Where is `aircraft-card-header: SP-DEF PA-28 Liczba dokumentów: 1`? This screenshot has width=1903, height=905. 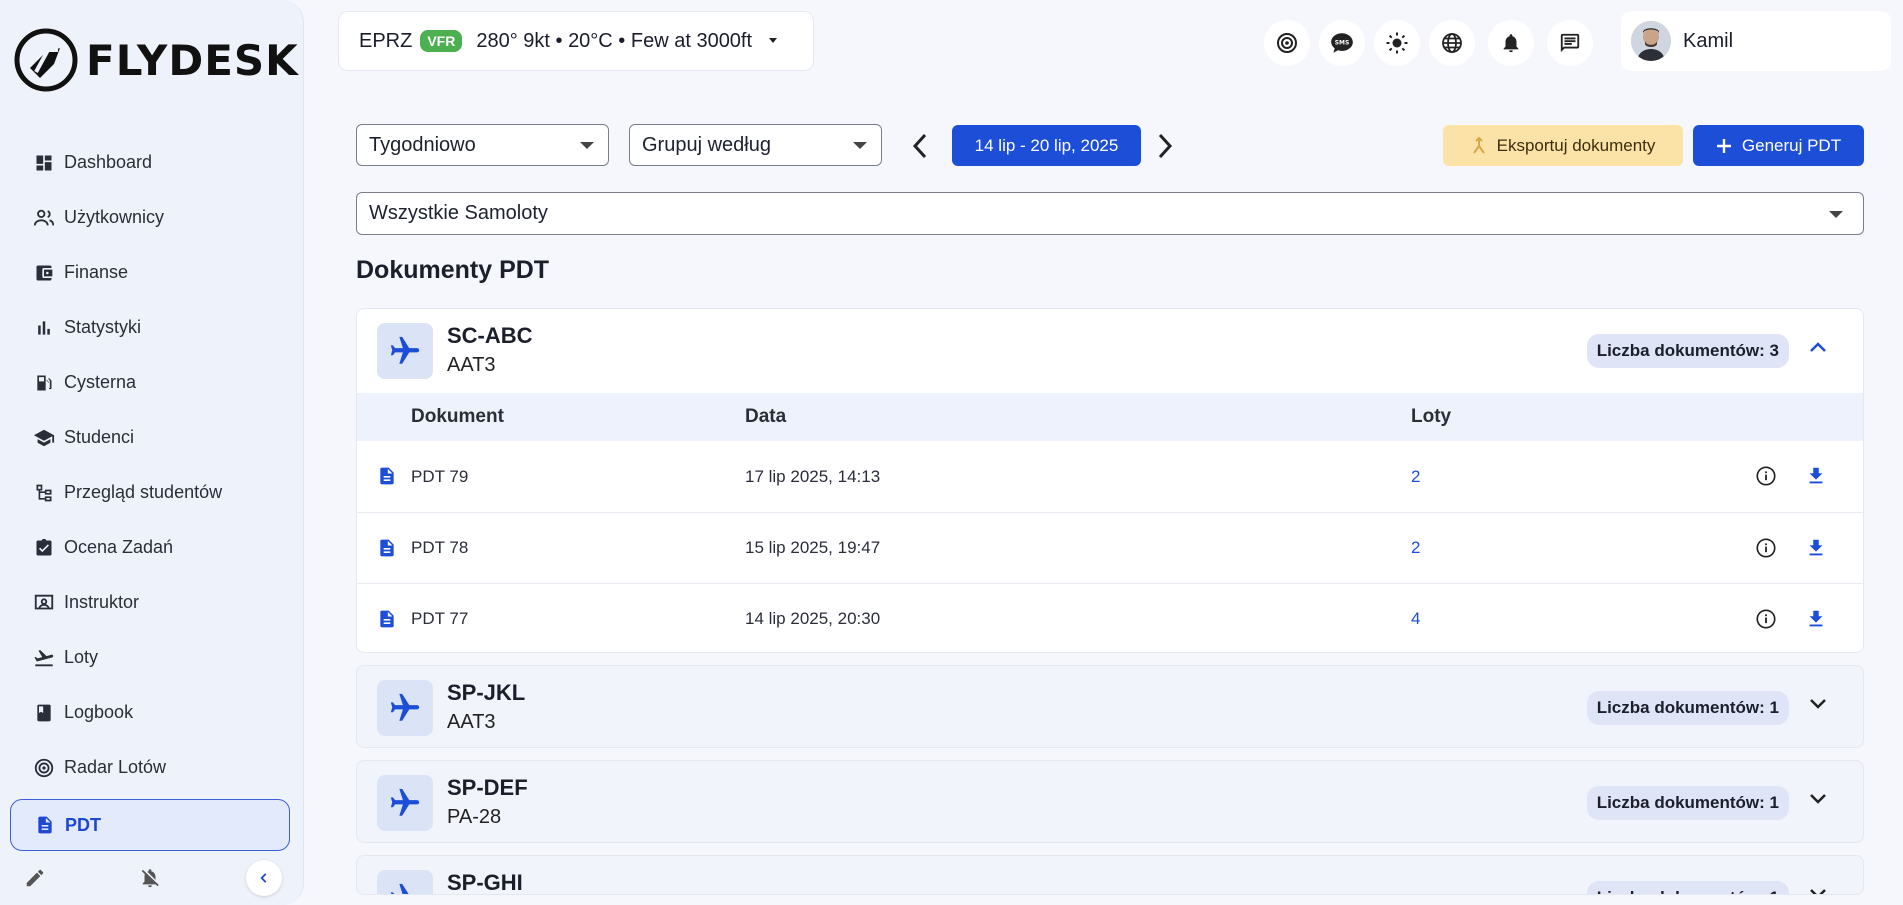 aircraft-card-header: SP-DEF PA-28 Liczba dokumentów: 1 is located at coordinates (1110, 801).